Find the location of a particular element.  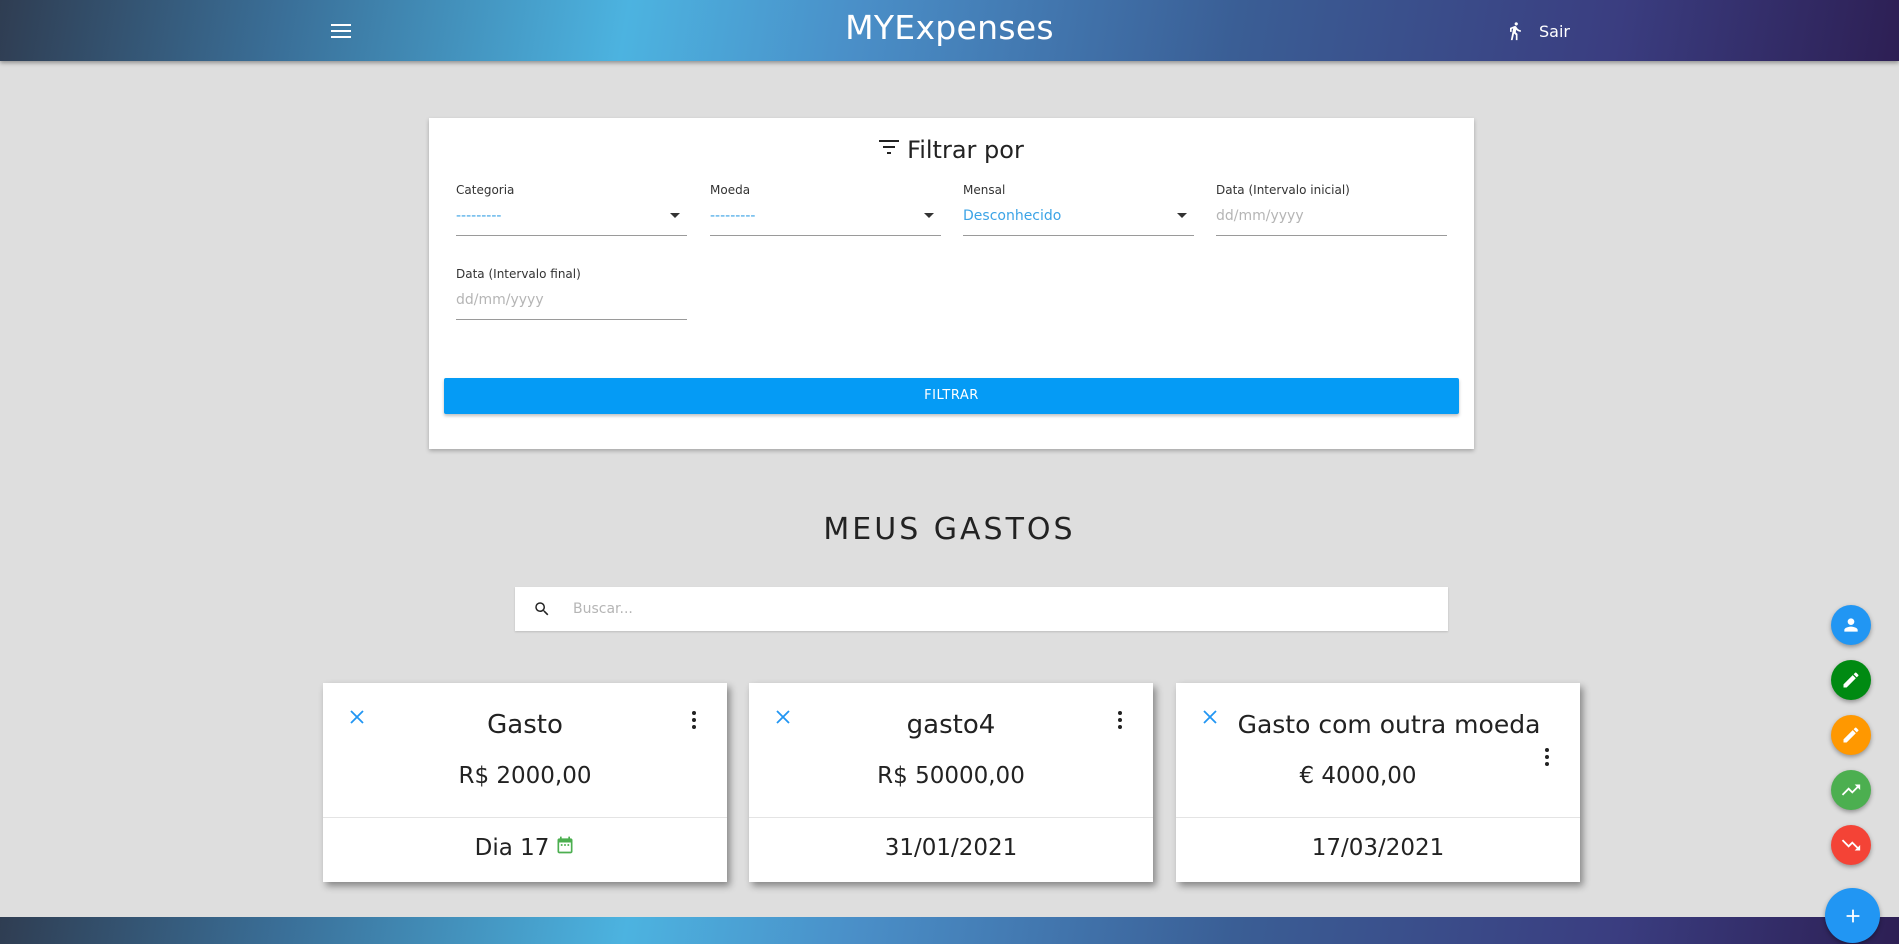

data-inicial-field: Data (Intervalo inicial) dd/mm/yyyy is located at coordinates (1331, 209).